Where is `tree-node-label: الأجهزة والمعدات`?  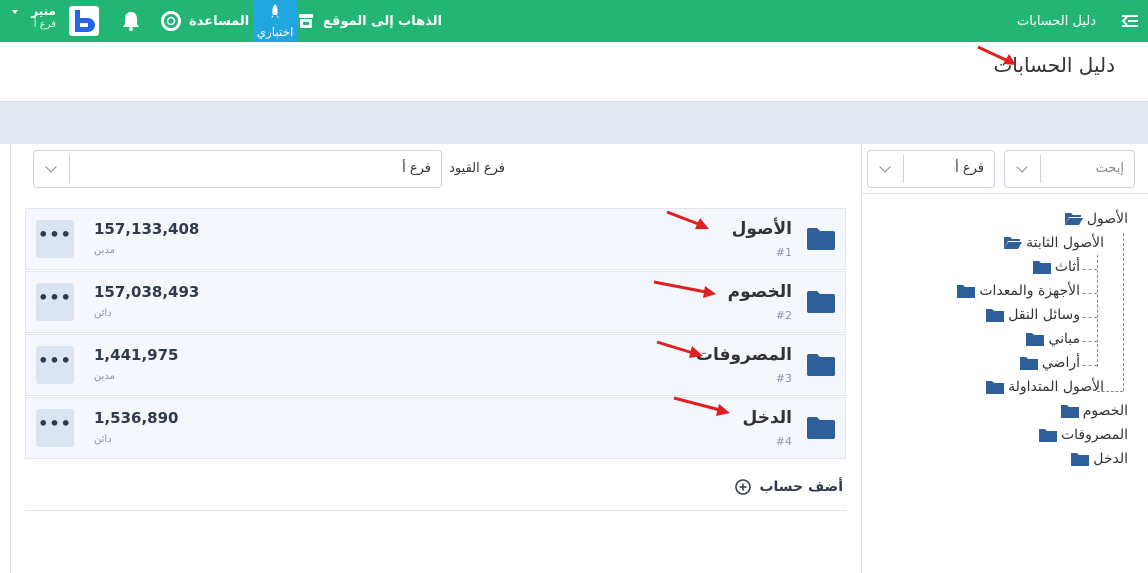 tree-node-label: الأجهزة والمعدات is located at coordinates (1029, 291).